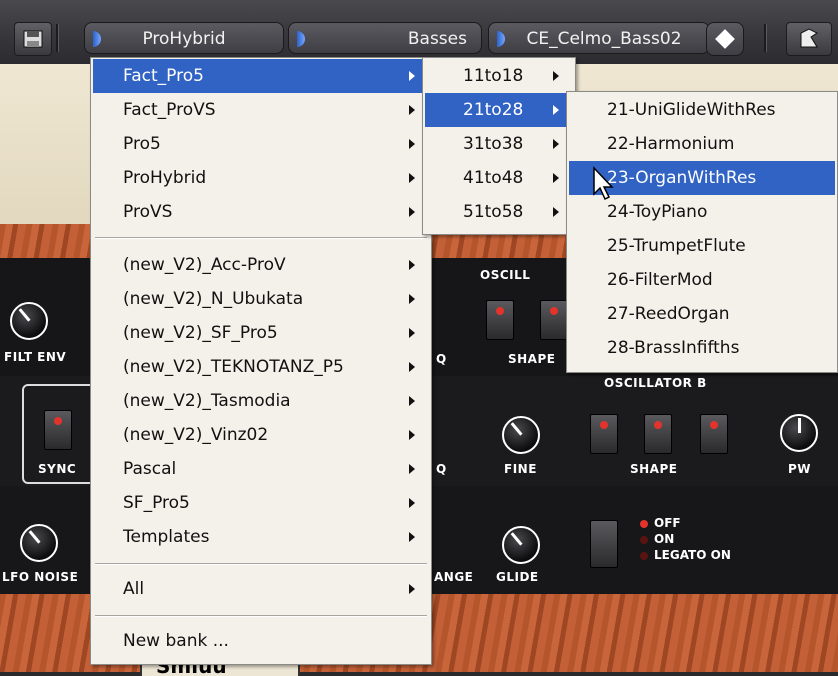 The width and height of the screenshot is (838, 676). Describe the element at coordinates (660, 523) in the screenshot. I see `glide-mode-off: OFF` at that location.